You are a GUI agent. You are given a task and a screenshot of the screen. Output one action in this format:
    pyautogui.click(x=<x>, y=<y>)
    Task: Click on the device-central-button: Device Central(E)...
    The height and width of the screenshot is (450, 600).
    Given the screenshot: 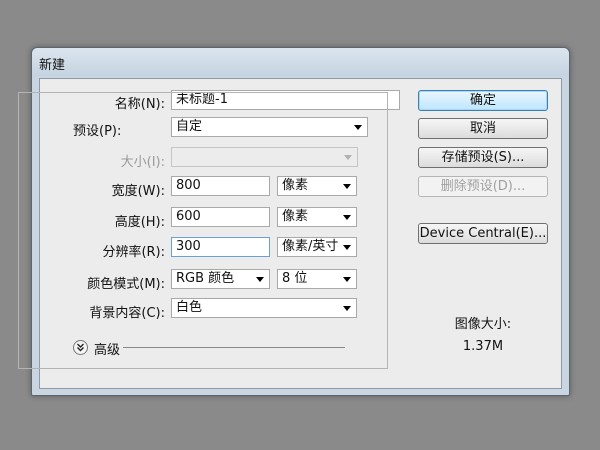 What is the action you would take?
    pyautogui.click(x=483, y=233)
    